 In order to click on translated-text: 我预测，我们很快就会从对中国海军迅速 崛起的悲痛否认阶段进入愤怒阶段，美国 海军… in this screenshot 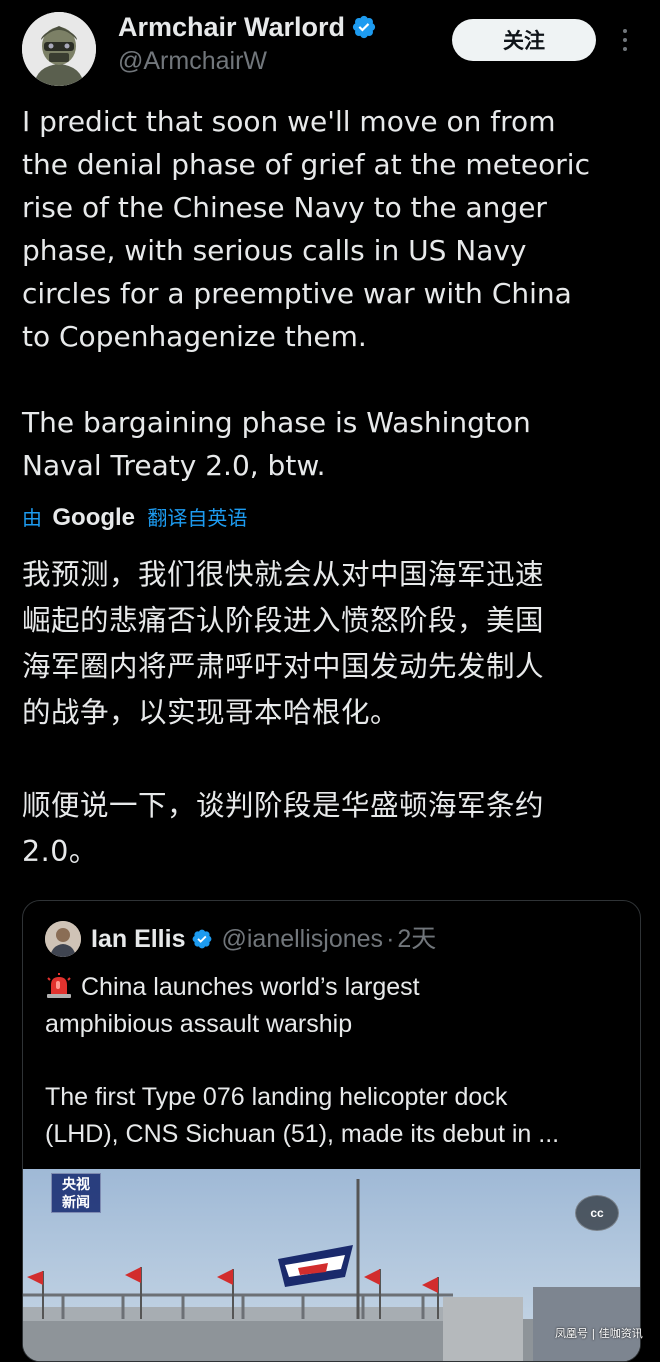, I will do `click(332, 644)`.